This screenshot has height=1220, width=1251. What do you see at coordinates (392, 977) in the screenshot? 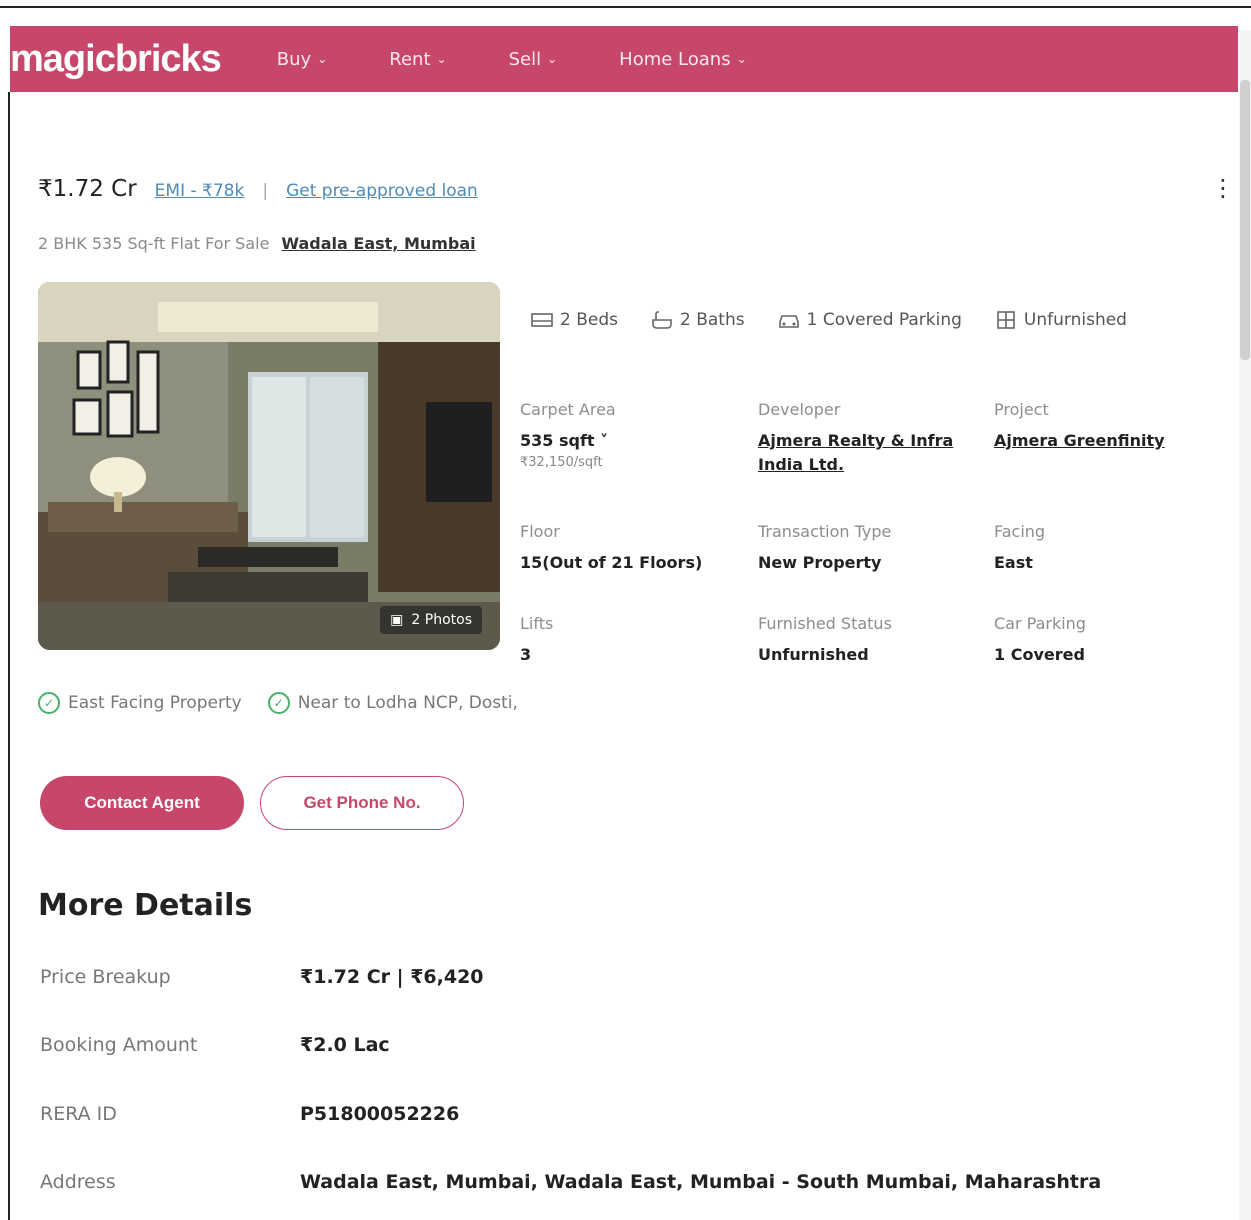
I see `price-breakup-value: ₹1.72 Cr | ₹6,420` at bounding box center [392, 977].